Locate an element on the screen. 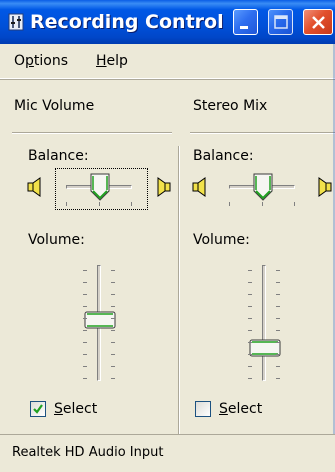 Image resolution: width=335 pixels, height=472 pixels. mic-select-label: Select is located at coordinates (75, 409).